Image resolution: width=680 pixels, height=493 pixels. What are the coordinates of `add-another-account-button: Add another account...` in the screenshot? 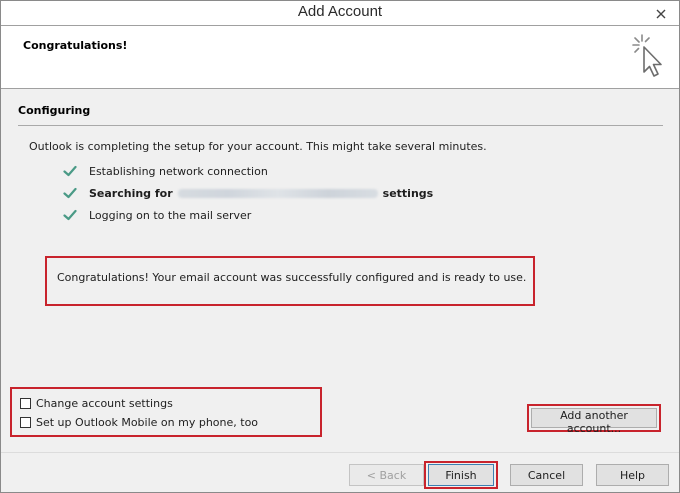 It's located at (594, 421).